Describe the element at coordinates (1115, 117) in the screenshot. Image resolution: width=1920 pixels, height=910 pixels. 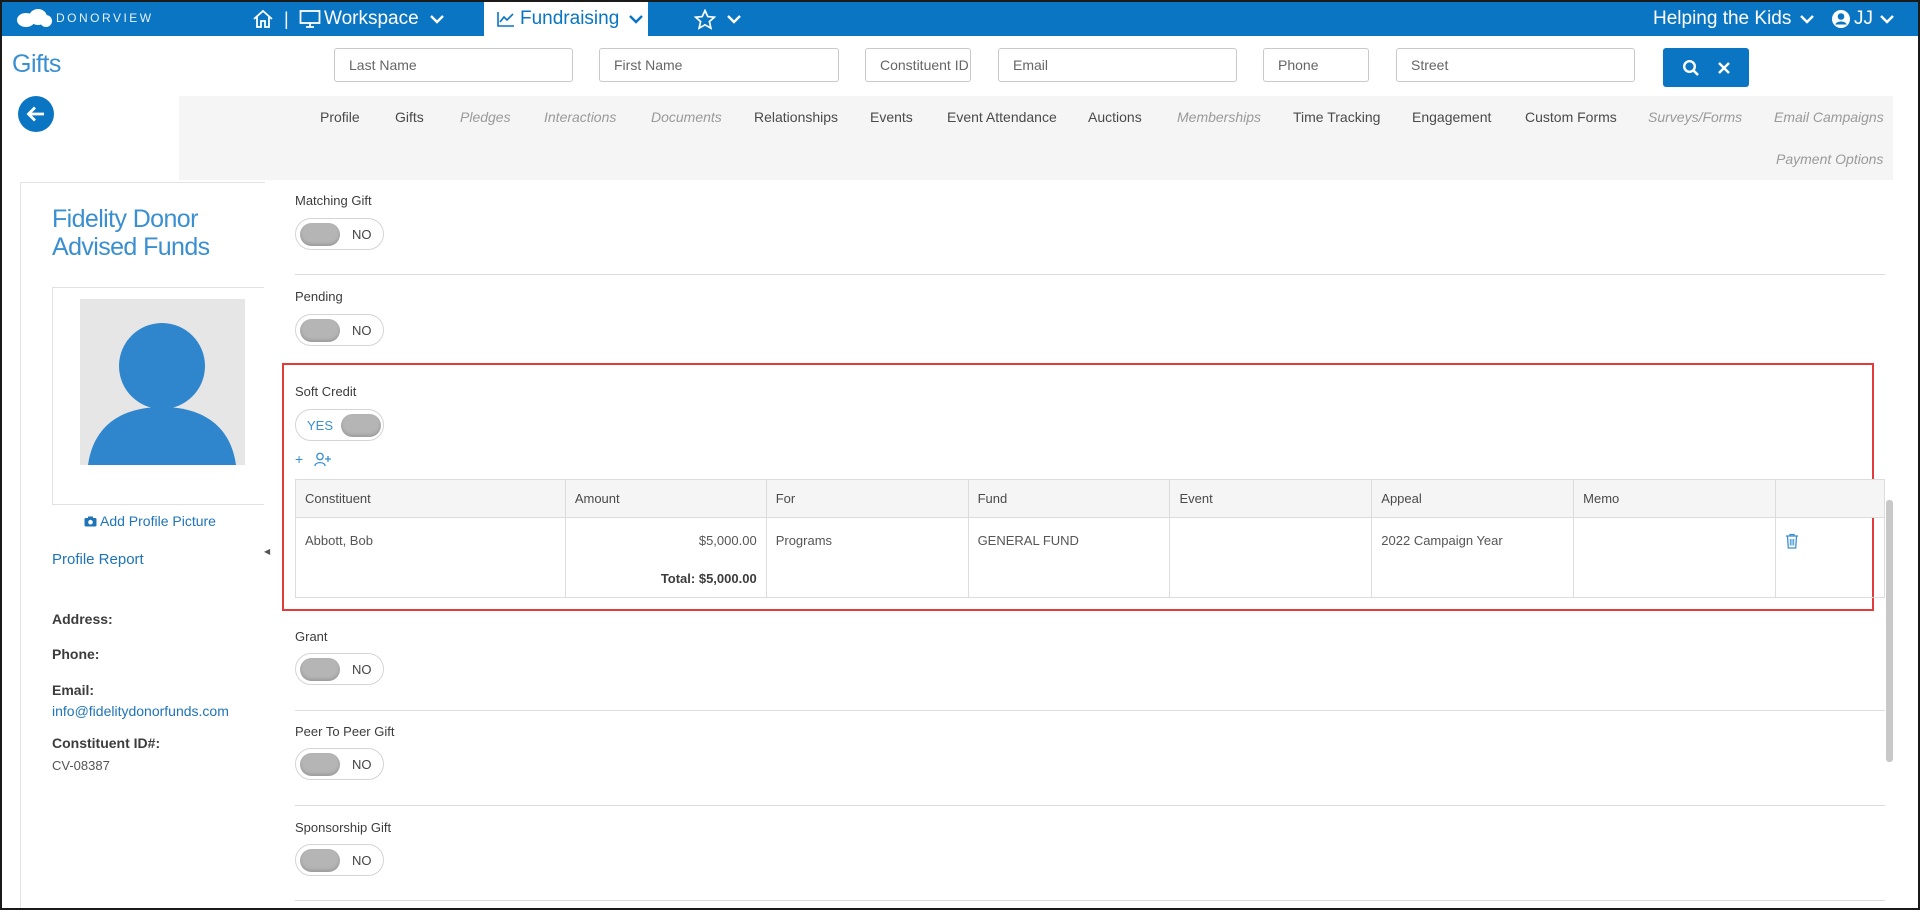
I see `tab-auctions: Auctions` at that location.